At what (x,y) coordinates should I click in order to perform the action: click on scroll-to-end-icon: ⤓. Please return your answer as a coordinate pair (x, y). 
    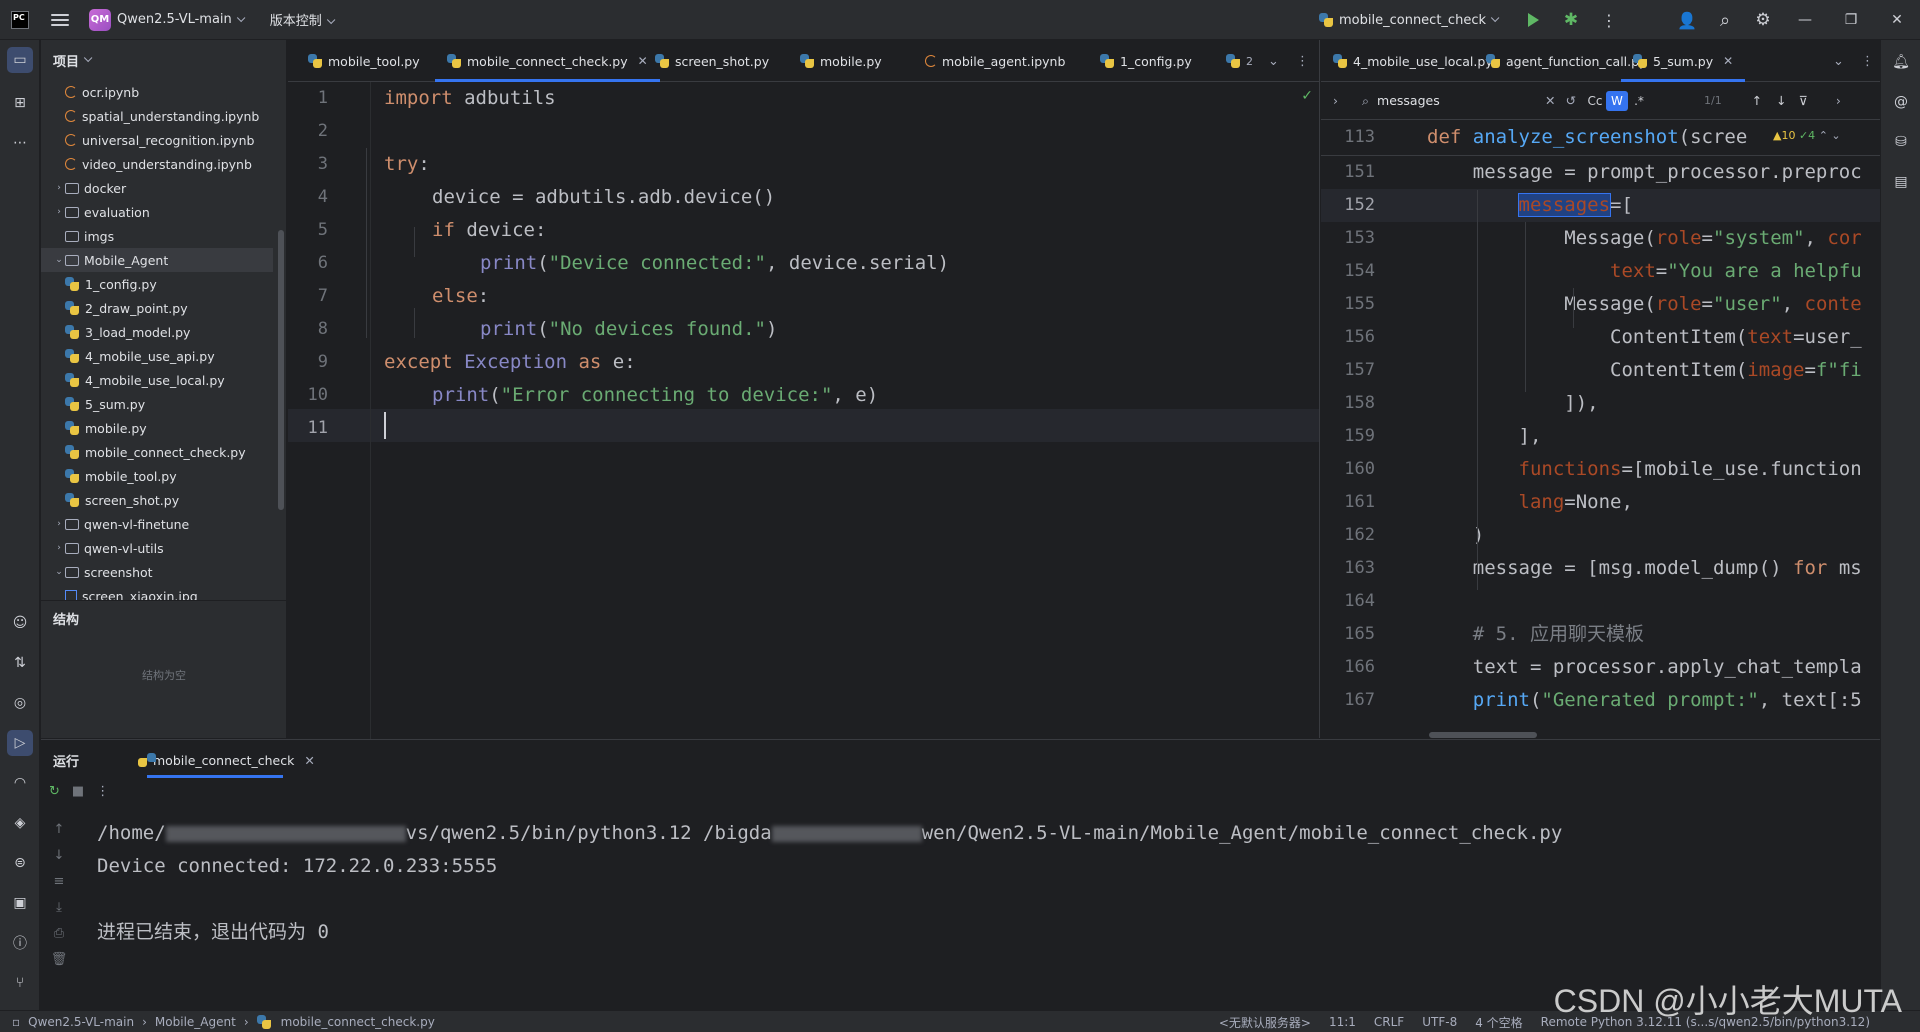
    Looking at the image, I should click on (59, 913).